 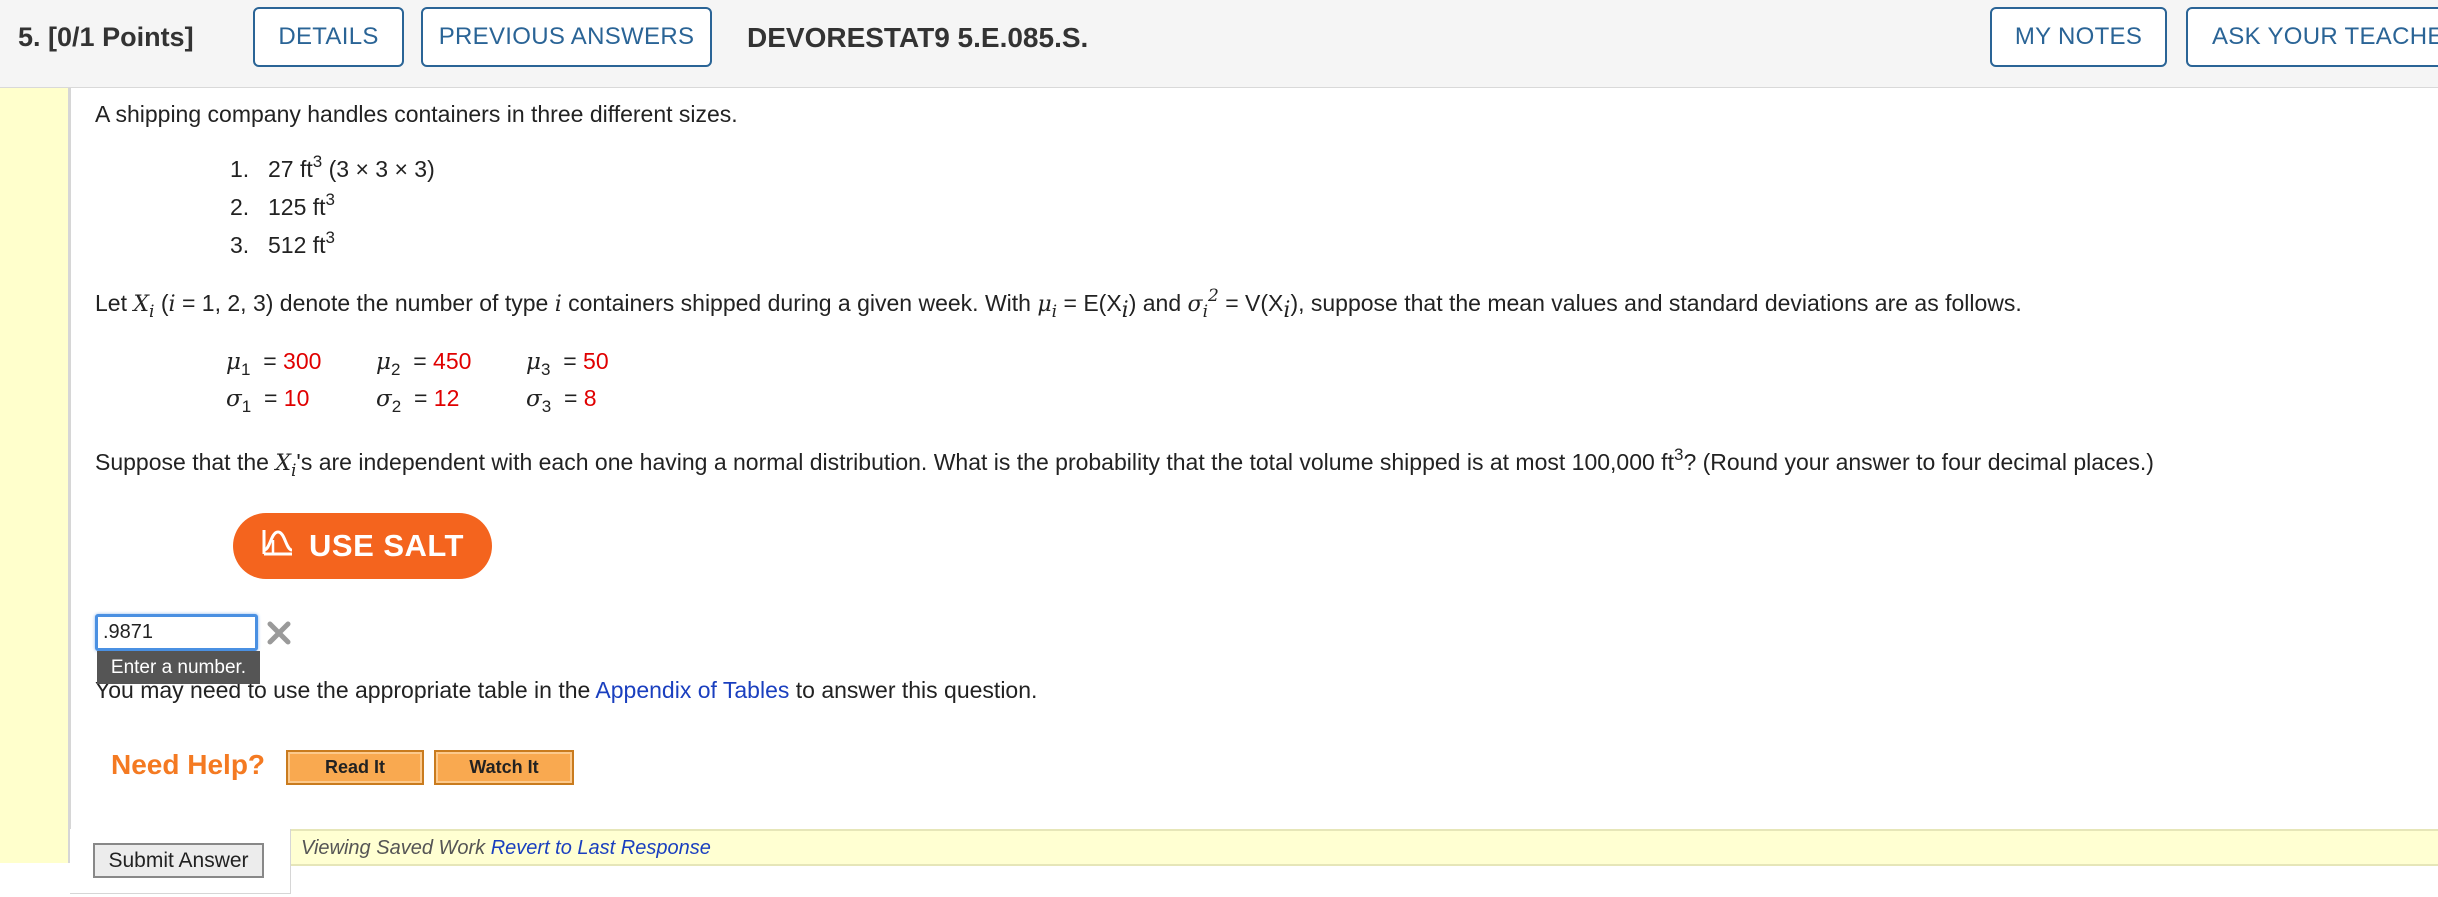 What do you see at coordinates (601, 848) in the screenshot?
I see `revert-to-last-response-link: Revert to Last Response` at bounding box center [601, 848].